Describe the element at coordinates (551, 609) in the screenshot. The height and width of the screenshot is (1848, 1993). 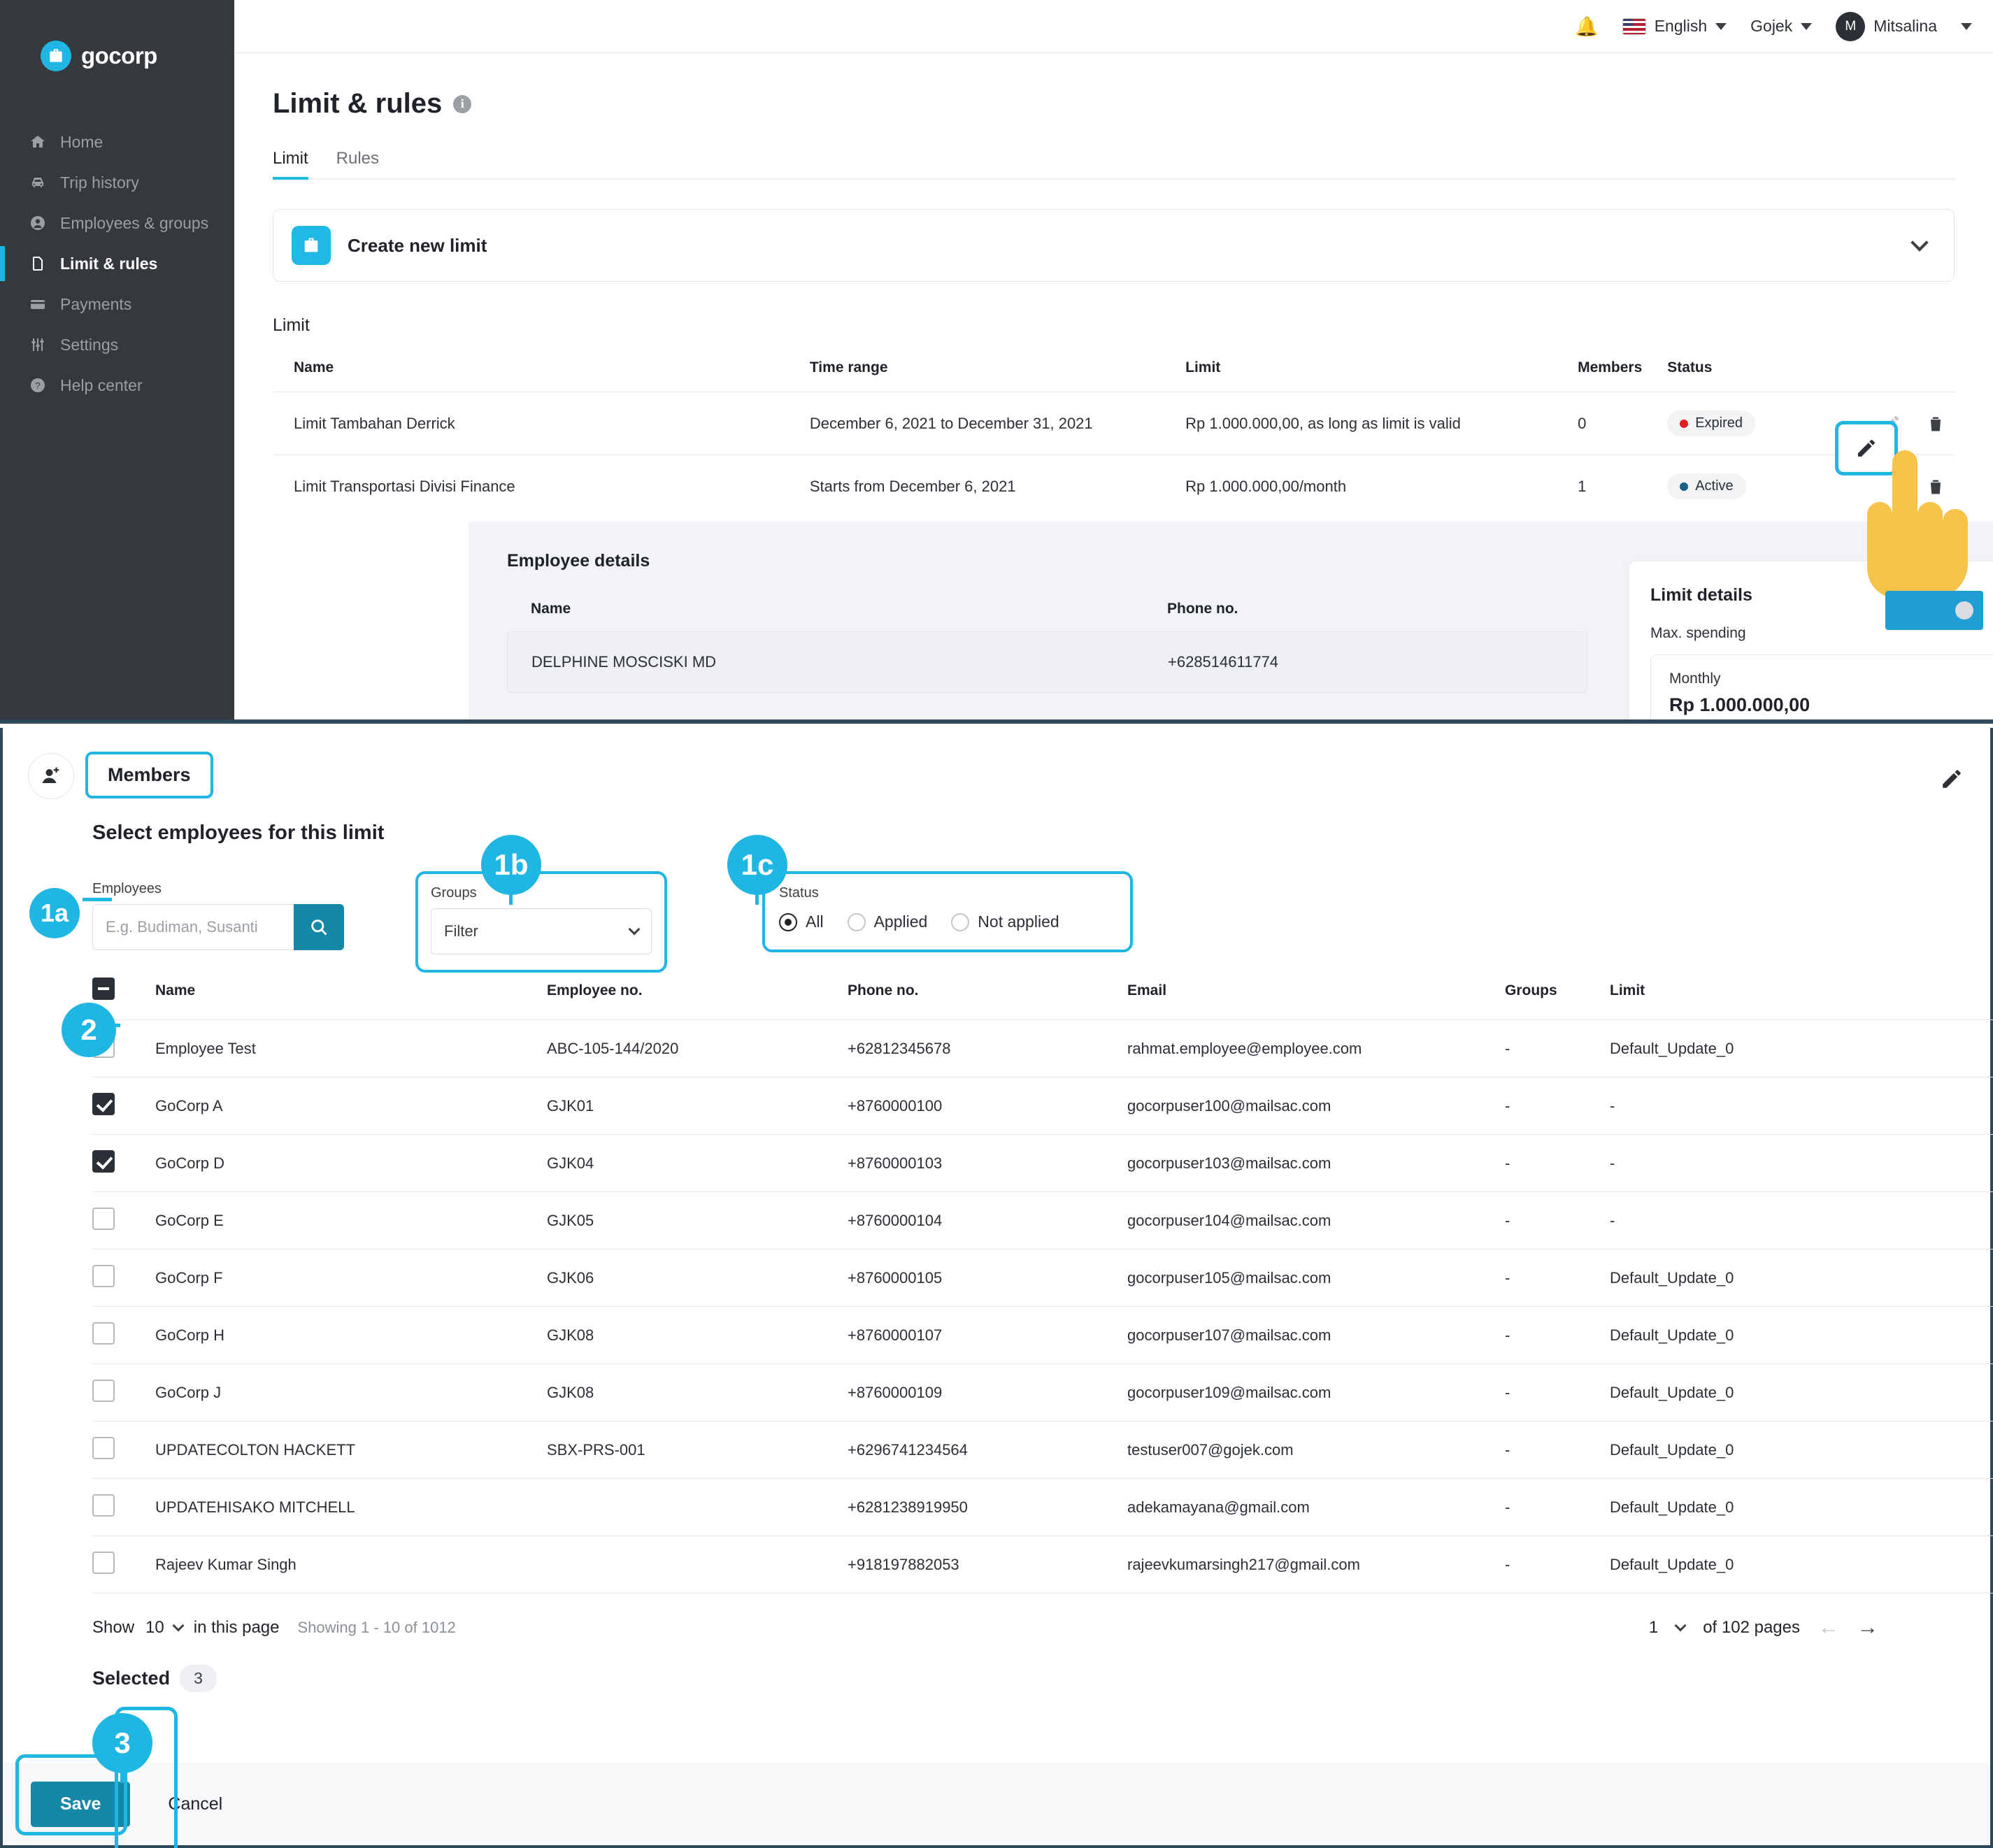
I see `column-header-name: Name` at that location.